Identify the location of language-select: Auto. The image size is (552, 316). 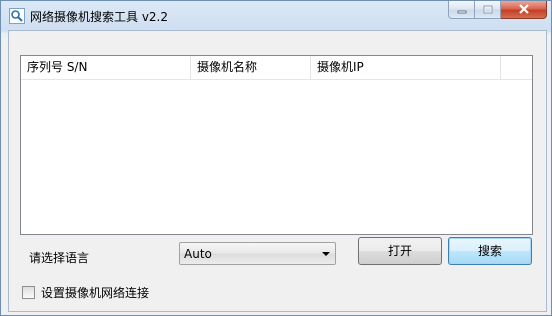
(257, 253).